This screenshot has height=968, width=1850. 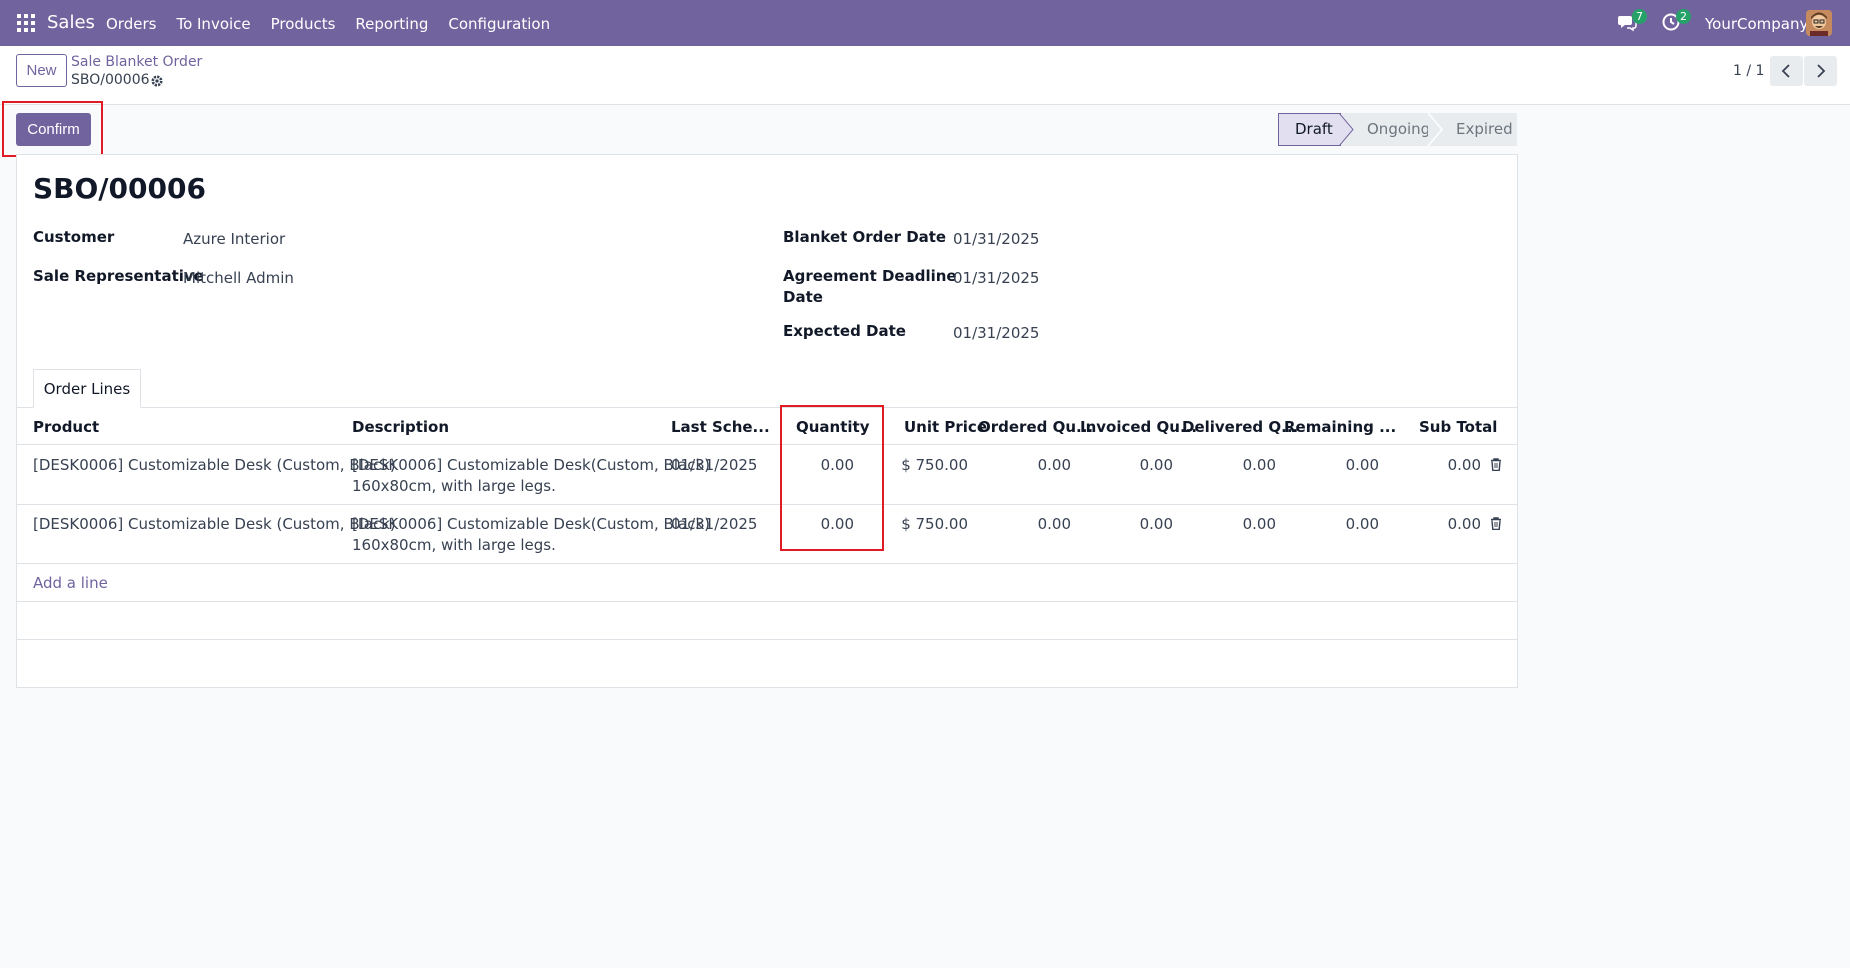 What do you see at coordinates (767, 407) in the screenshot?
I see `tab-underline` at bounding box center [767, 407].